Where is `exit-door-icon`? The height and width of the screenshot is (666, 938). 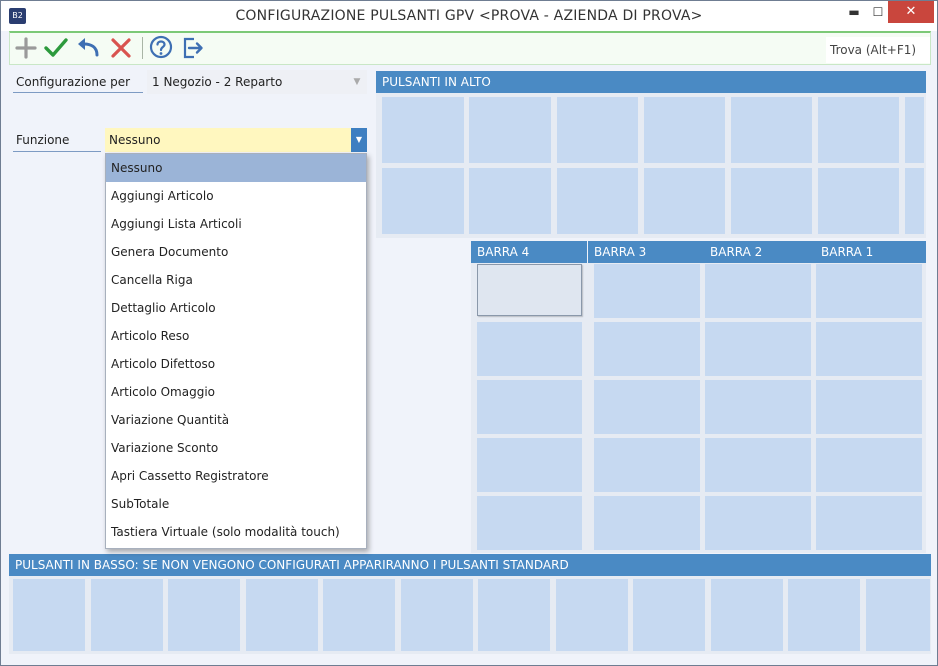
exit-door-icon is located at coordinates (193, 48).